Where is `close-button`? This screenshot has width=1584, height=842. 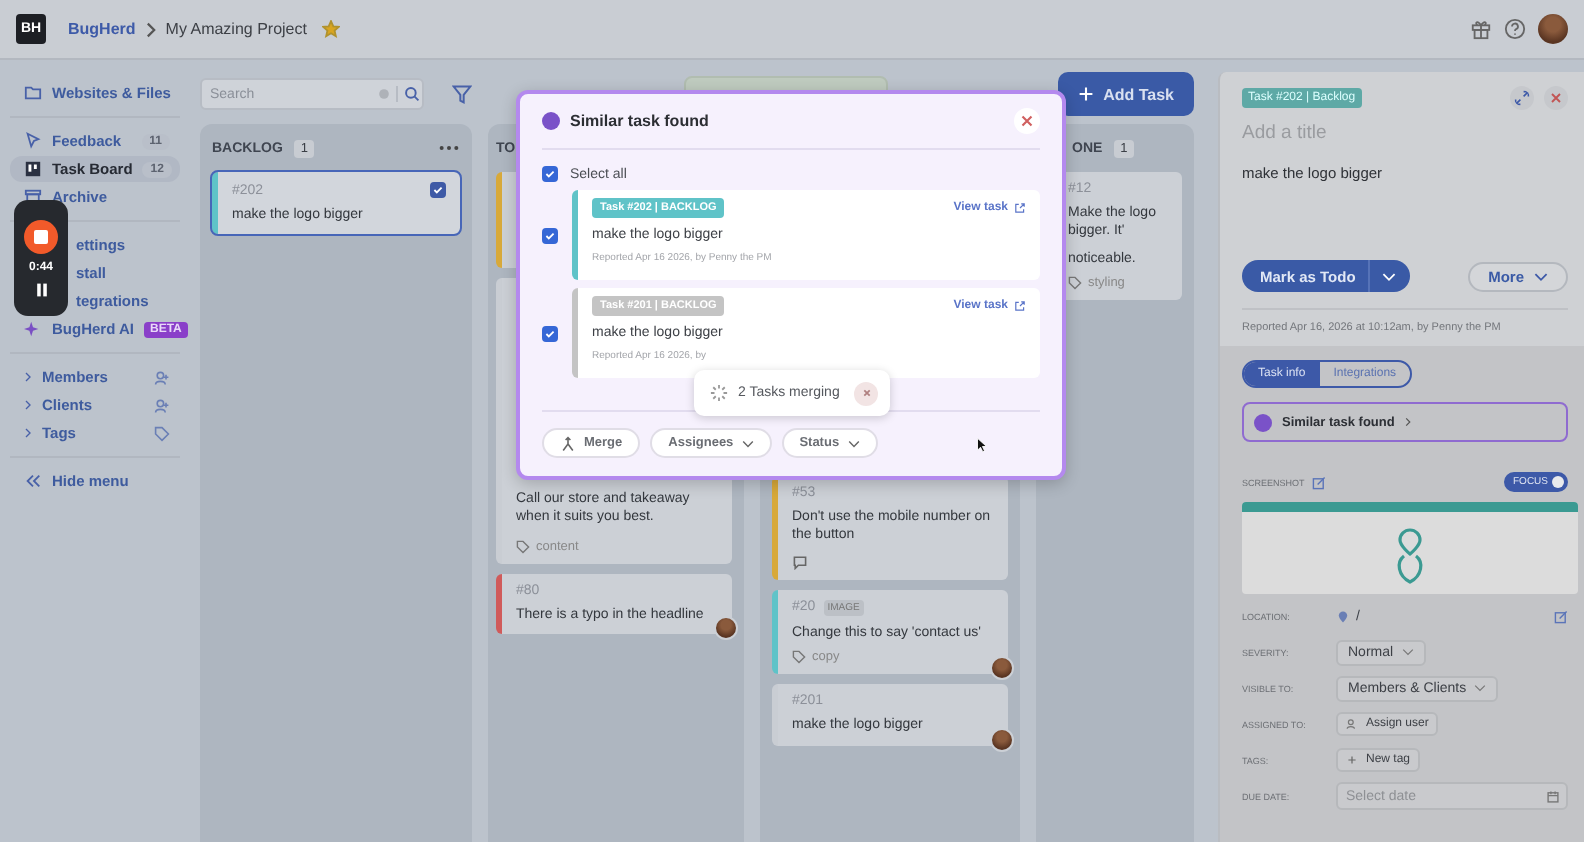
close-button is located at coordinates (866, 393).